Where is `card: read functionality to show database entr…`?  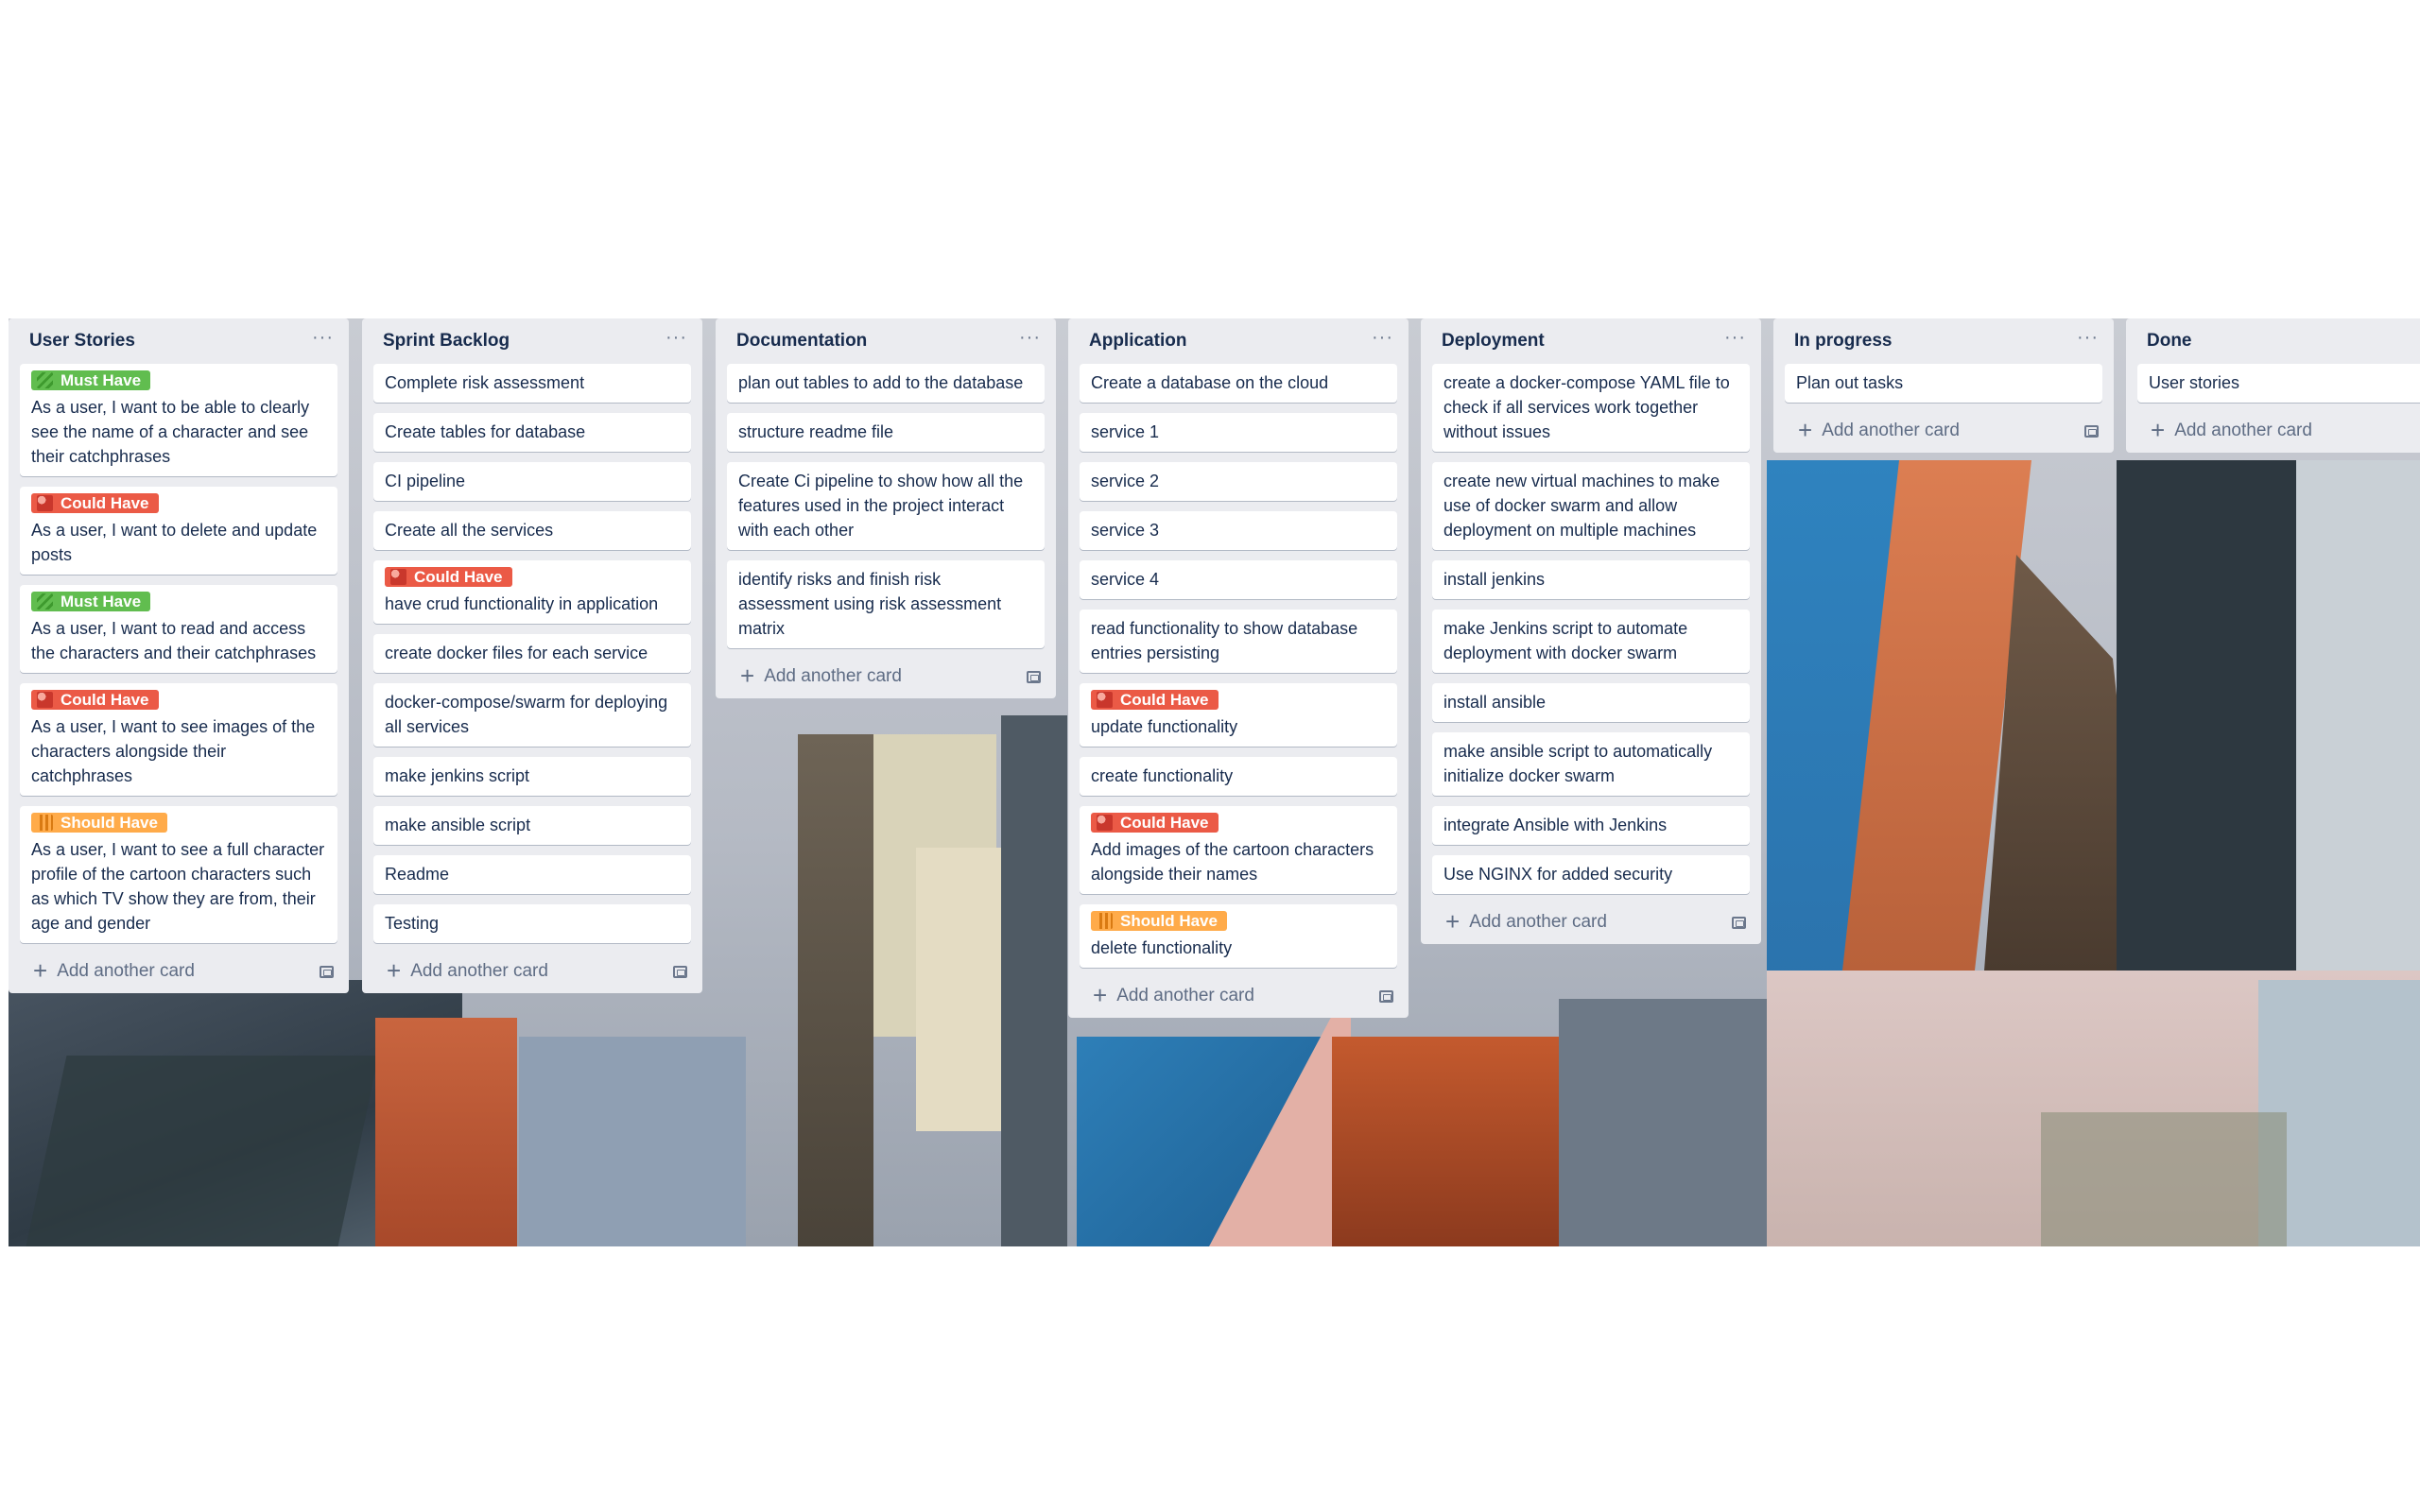
card: read functionality to show database entr… is located at coordinates (1238, 641).